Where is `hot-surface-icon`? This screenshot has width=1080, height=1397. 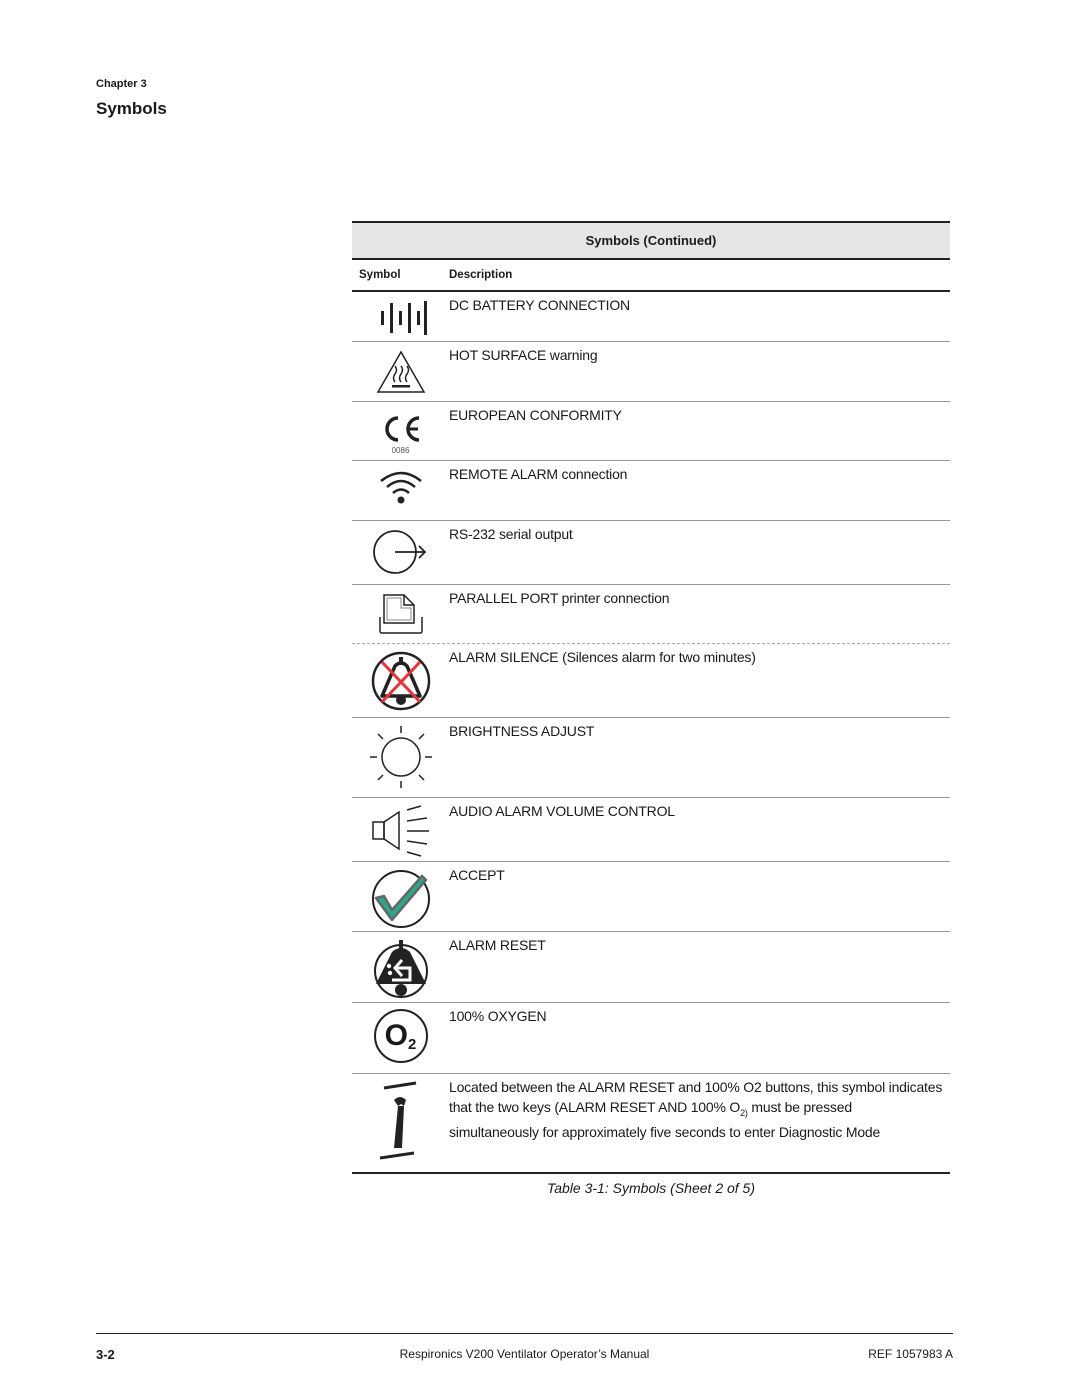
hot-surface-icon is located at coordinates (400, 371).